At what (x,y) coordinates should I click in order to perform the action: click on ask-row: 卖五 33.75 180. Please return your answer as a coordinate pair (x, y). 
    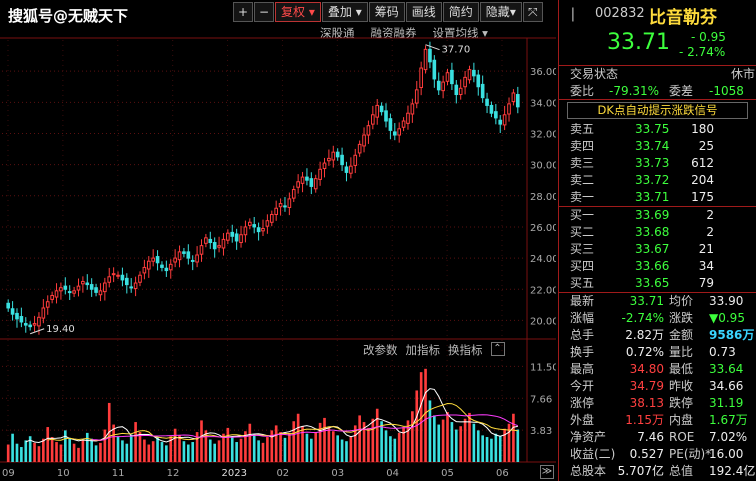
    Looking at the image, I should click on (657, 129).